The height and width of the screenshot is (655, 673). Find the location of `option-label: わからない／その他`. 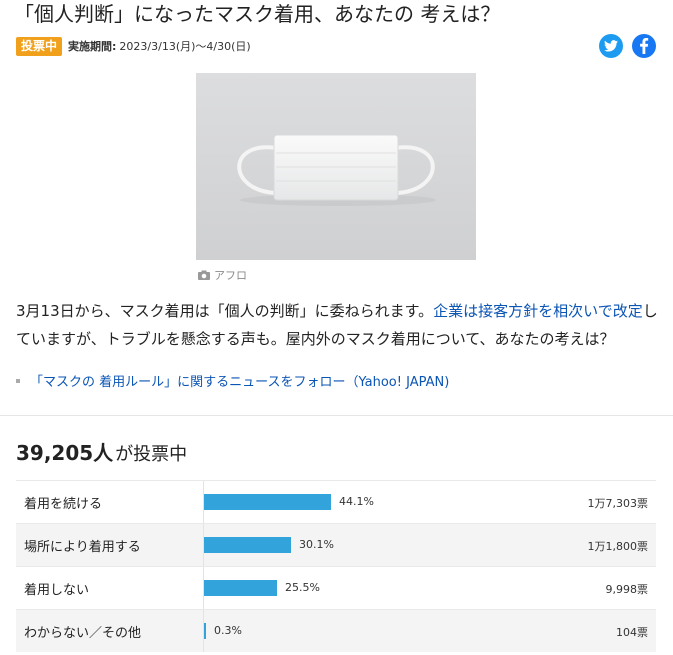

option-label: わからない／その他 is located at coordinates (83, 633).